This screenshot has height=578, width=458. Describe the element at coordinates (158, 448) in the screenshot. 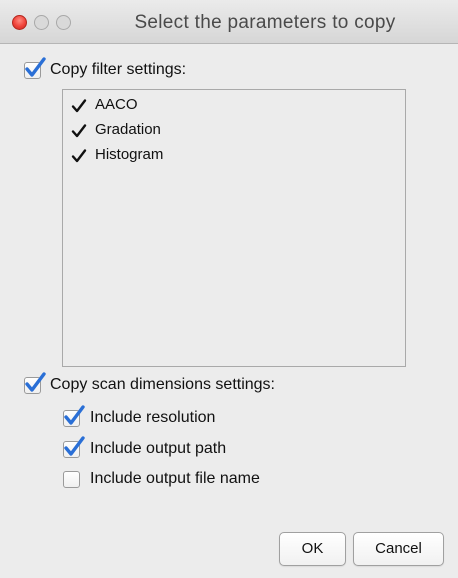

I see `include-output-path-label: Include output path` at that location.